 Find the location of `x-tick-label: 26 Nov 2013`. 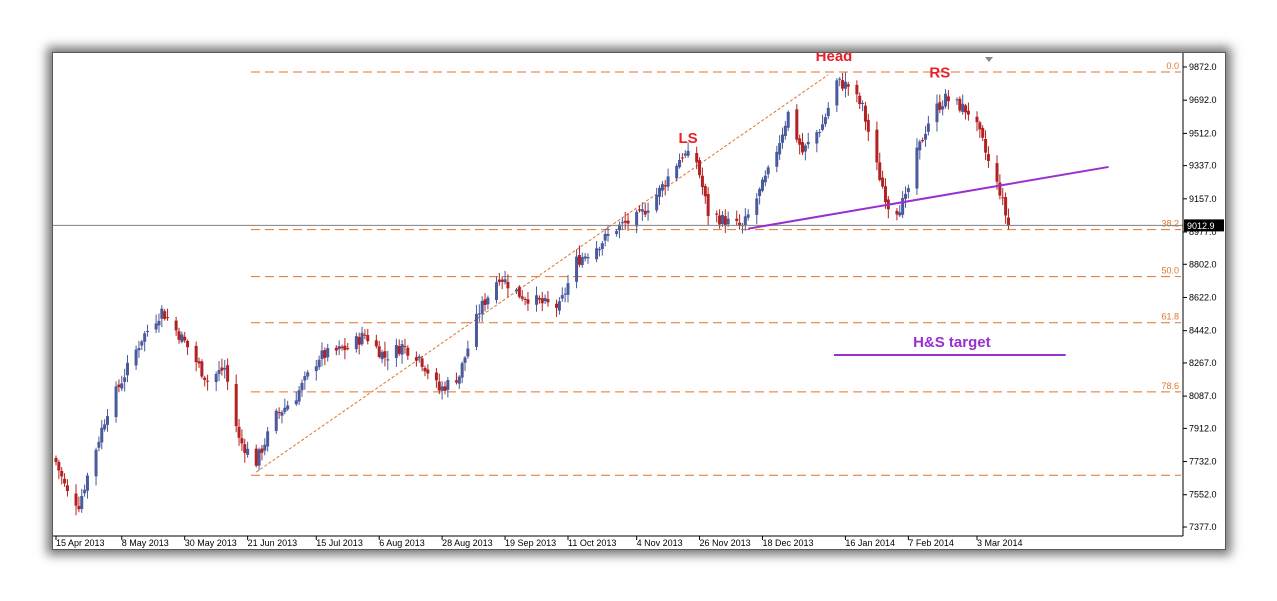

x-tick-label: 26 Nov 2013 is located at coordinates (725, 543).